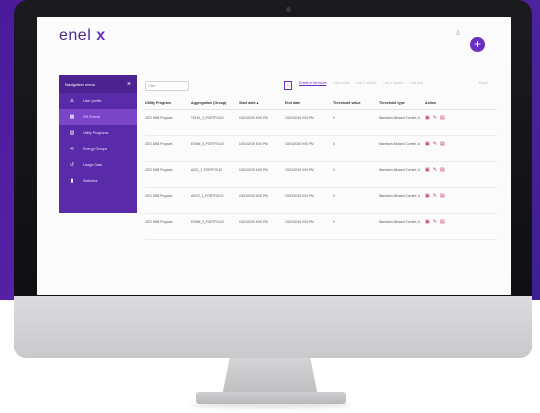  What do you see at coordinates (483, 83) in the screenshot?
I see `export-button: Export` at bounding box center [483, 83].